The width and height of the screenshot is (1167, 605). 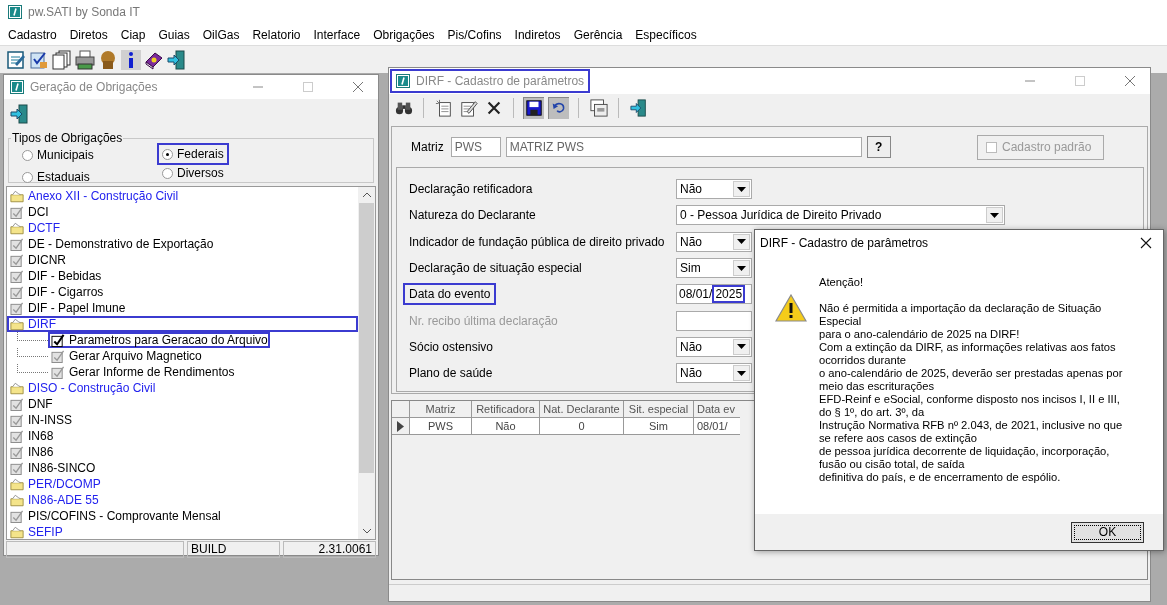 What do you see at coordinates (443, 108) in the screenshot?
I see `new-document-icon` at bounding box center [443, 108].